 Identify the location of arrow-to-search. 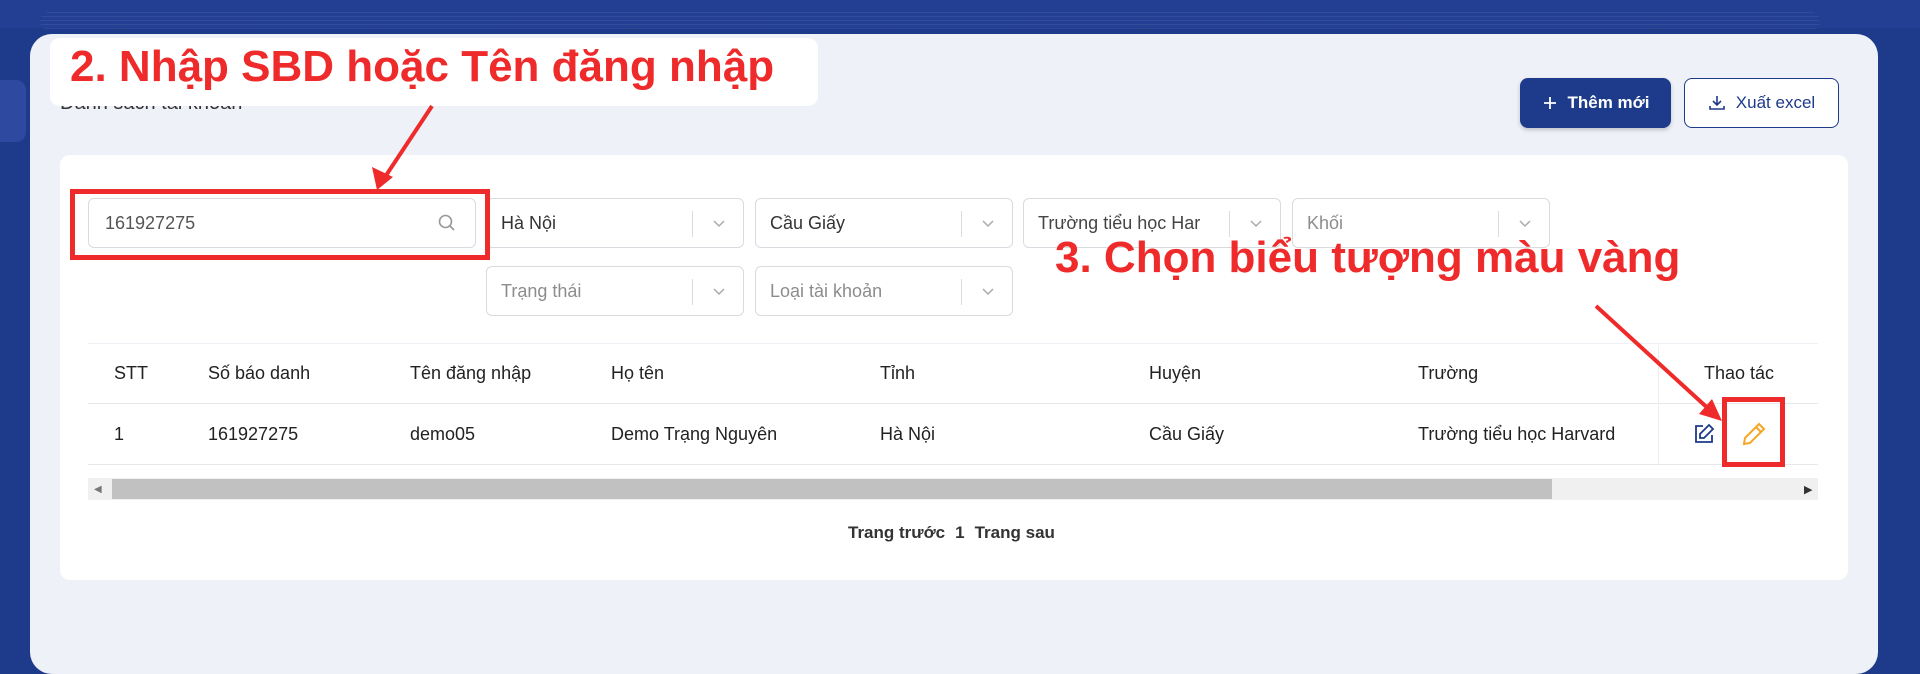
(403, 147).